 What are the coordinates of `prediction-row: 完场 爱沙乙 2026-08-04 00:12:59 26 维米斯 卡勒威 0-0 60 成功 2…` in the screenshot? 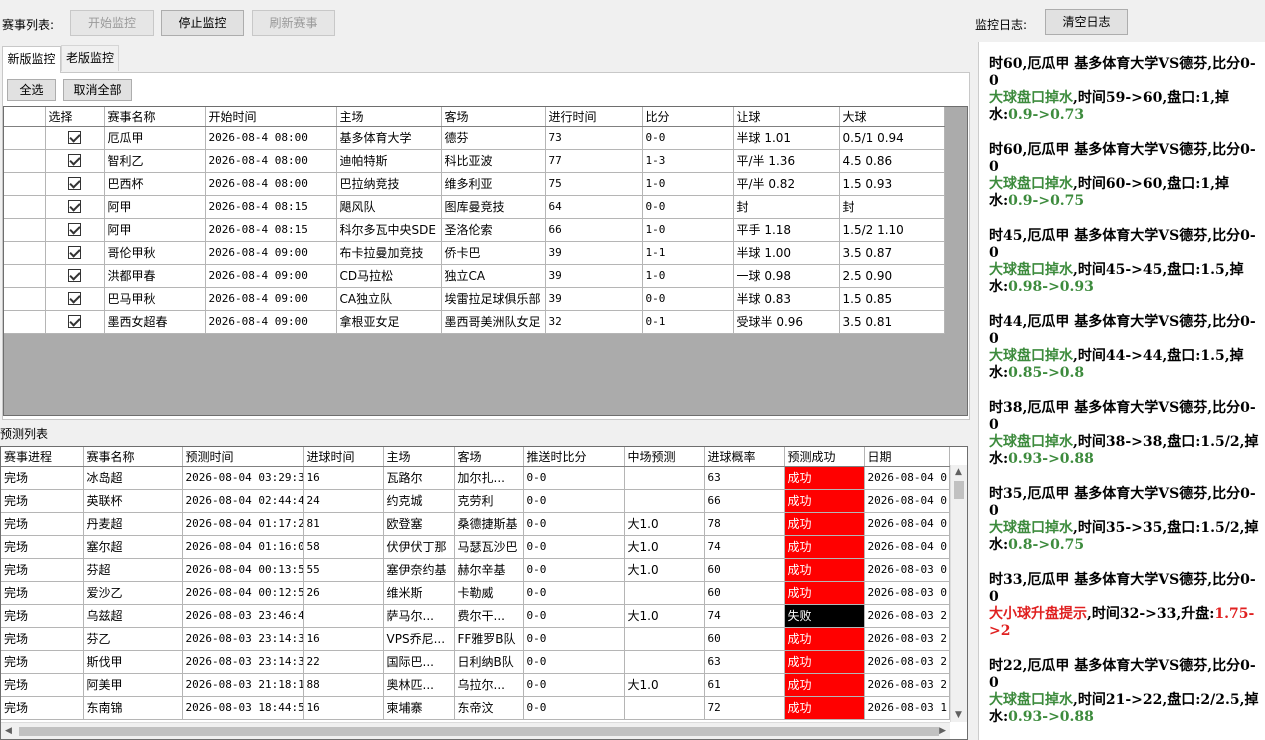 It's located at (475, 593).